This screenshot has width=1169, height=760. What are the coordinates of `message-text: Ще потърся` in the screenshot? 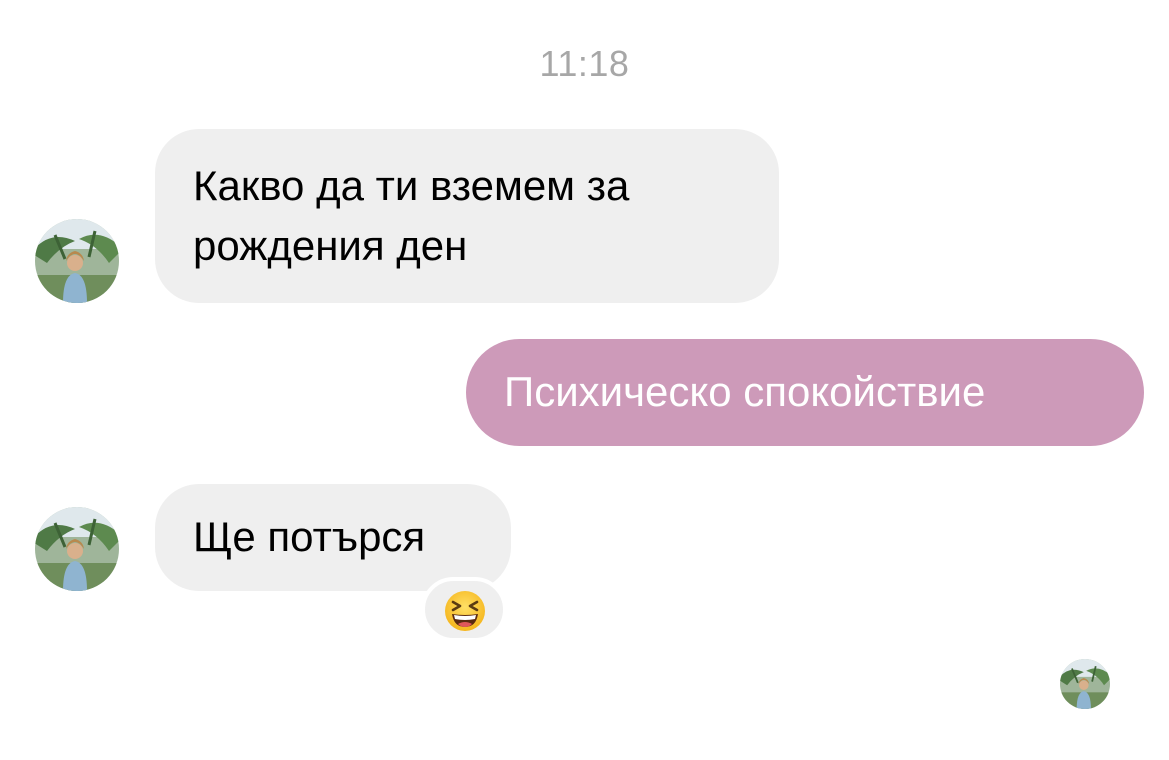 It's located at (309, 536).